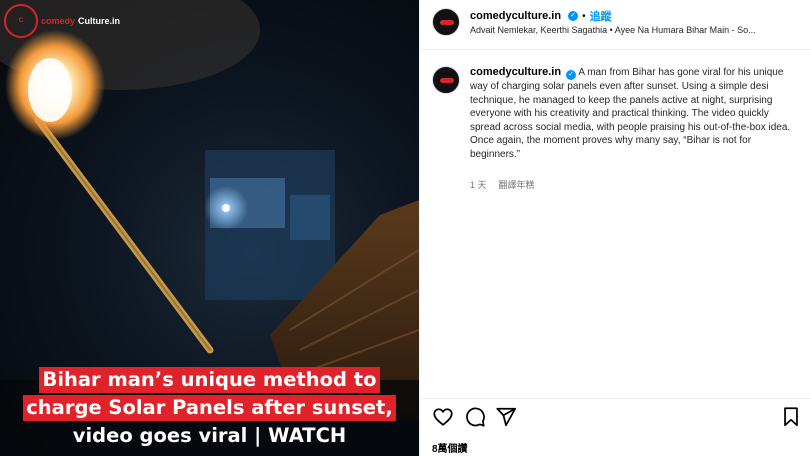 The image size is (810, 456). Describe the element at coordinates (209, 380) in the screenshot. I see `caption-line-1: Bihar man’s unique method to` at that location.